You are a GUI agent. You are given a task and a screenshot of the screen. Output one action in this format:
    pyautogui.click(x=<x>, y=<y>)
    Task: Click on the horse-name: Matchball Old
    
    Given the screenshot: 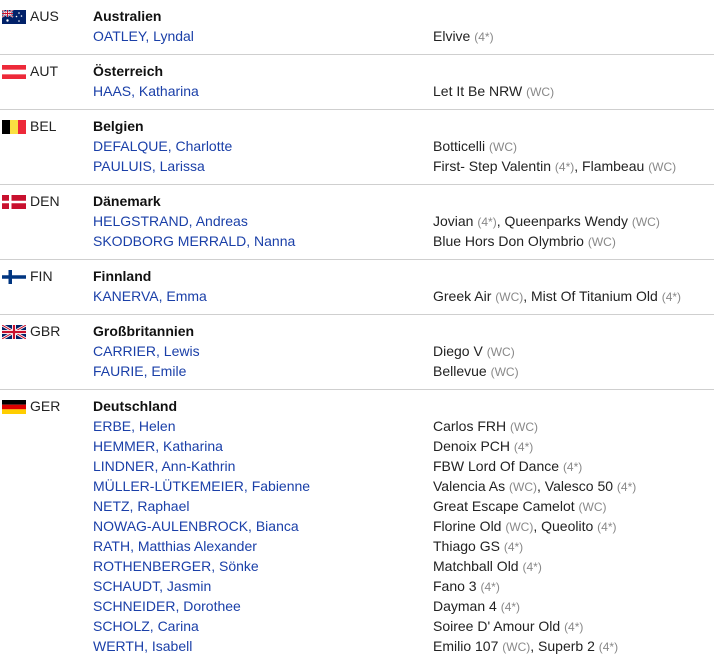 What is the action you would take?
    pyautogui.click(x=476, y=566)
    